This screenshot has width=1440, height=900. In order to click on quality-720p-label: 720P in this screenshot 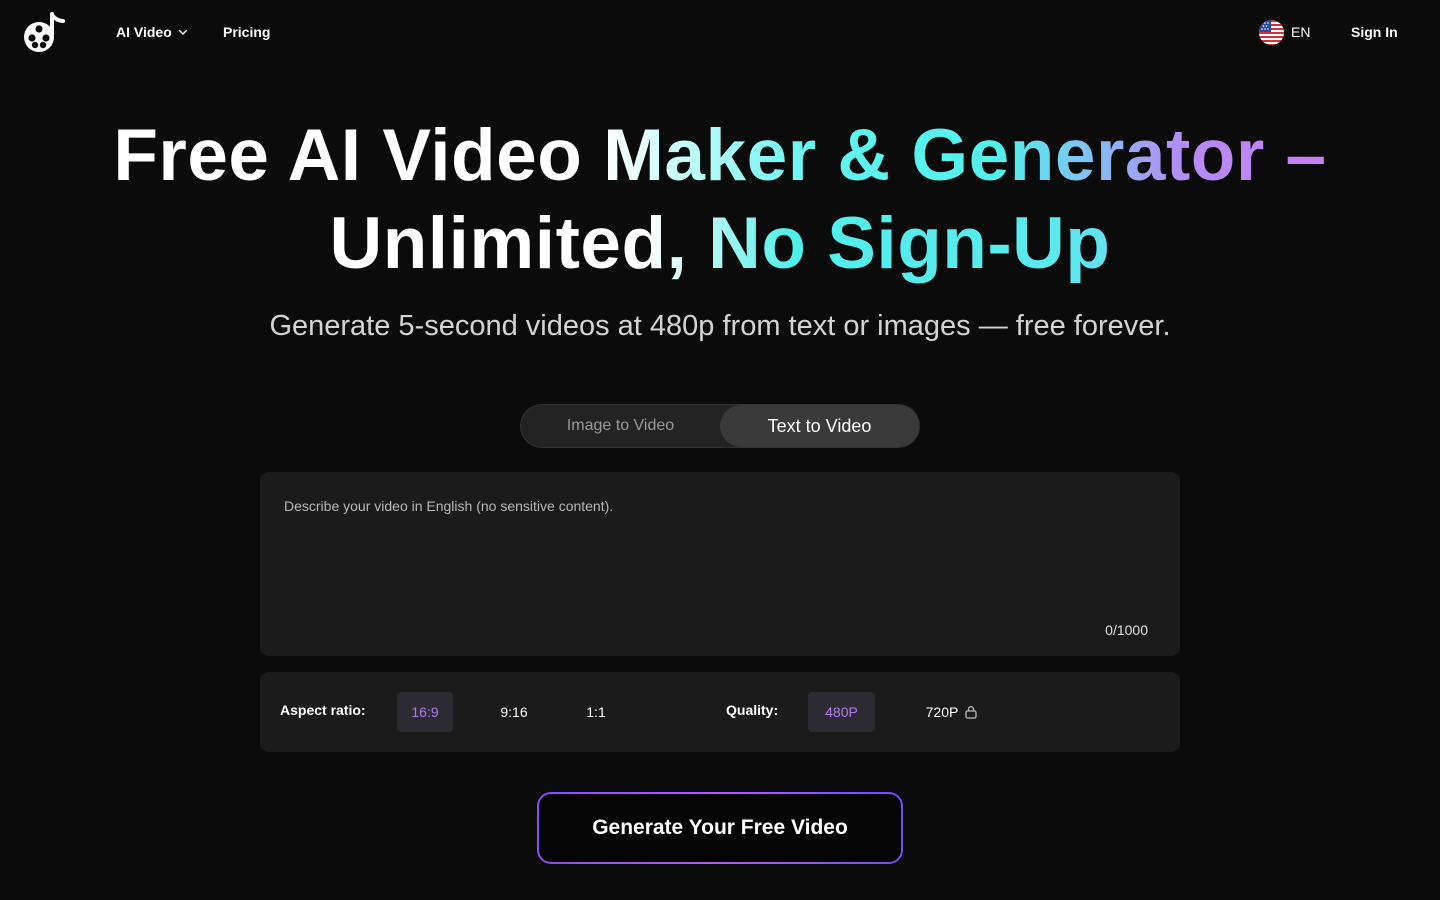, I will do `click(942, 712)`.